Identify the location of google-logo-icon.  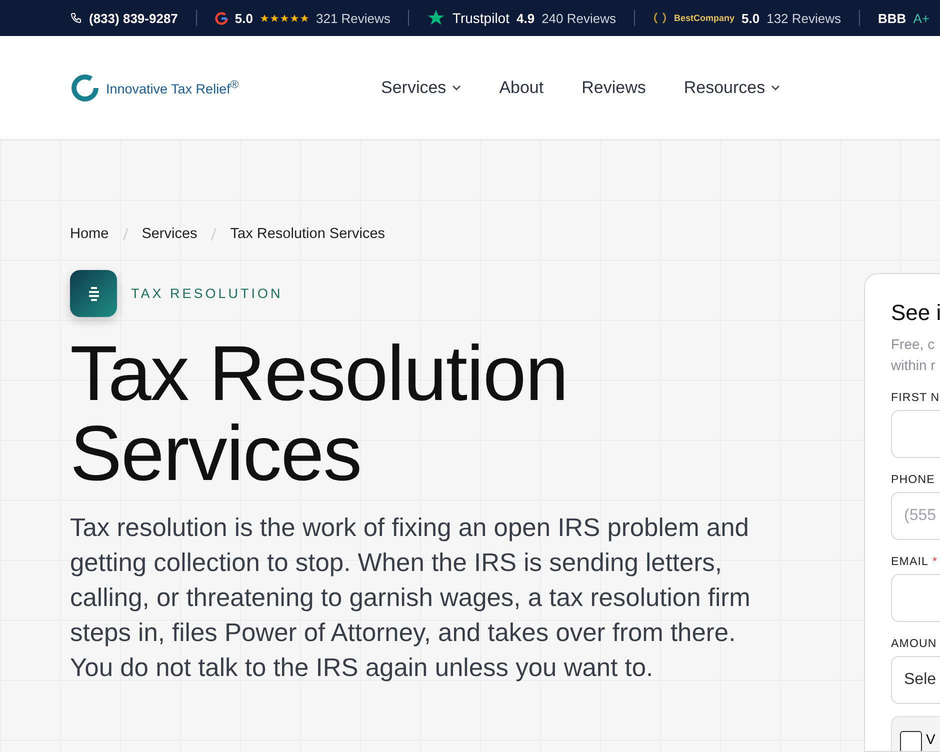
(221, 18).